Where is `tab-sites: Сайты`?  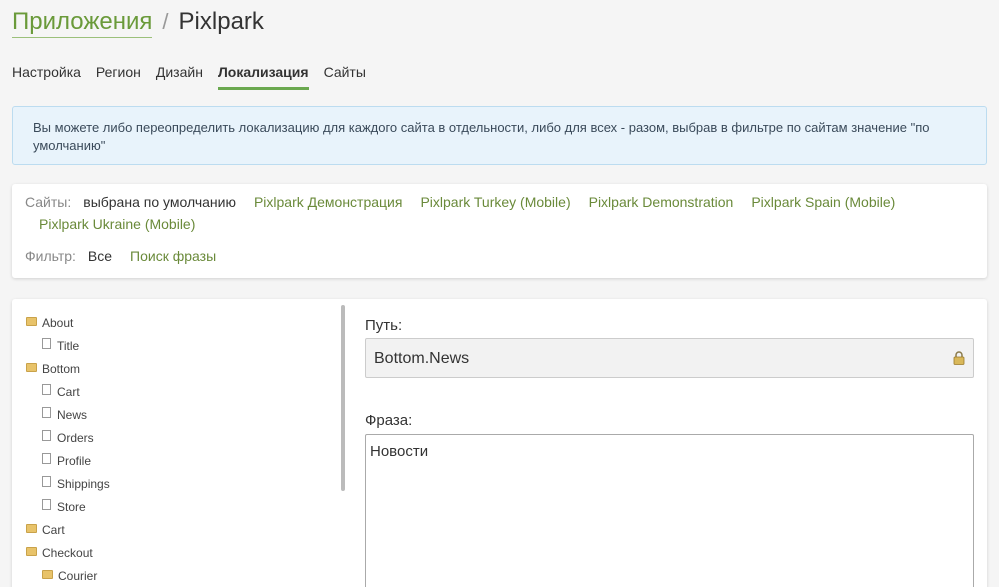
tab-sites: Сайты is located at coordinates (345, 77).